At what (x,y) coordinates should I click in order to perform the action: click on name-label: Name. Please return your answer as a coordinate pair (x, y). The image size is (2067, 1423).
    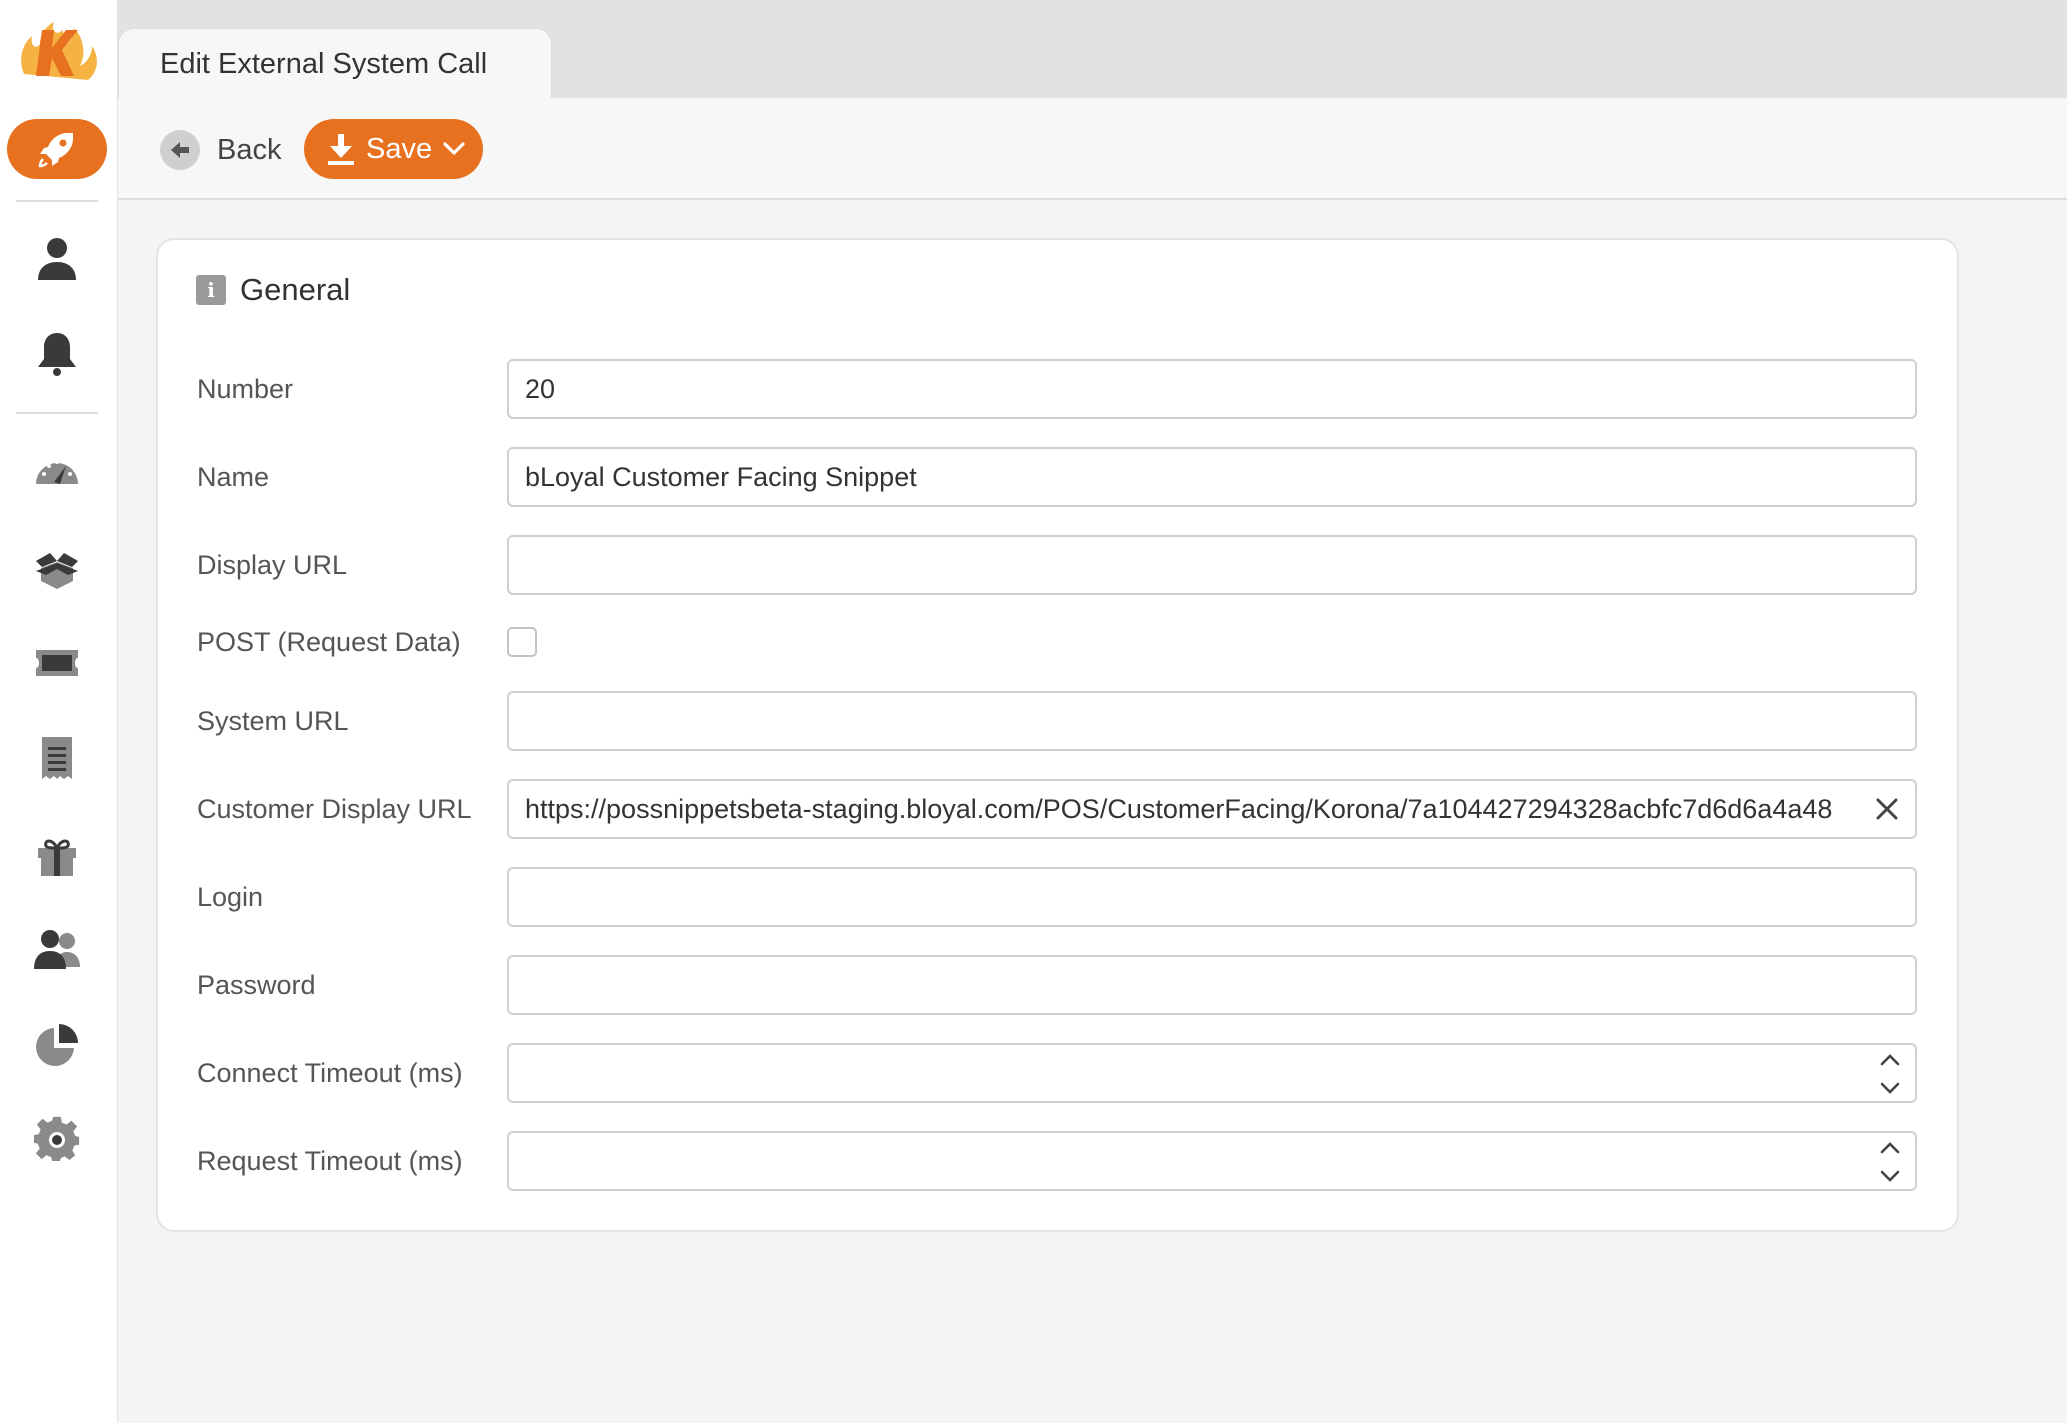
    Looking at the image, I should click on (233, 476).